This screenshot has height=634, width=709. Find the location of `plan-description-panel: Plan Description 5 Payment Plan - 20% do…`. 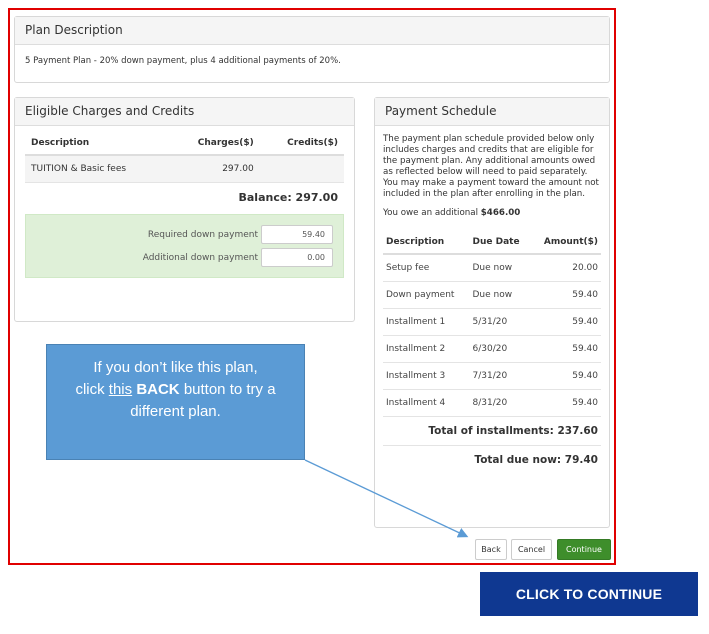

plan-description-panel: Plan Description 5 Payment Plan - 20% do… is located at coordinates (312, 49).